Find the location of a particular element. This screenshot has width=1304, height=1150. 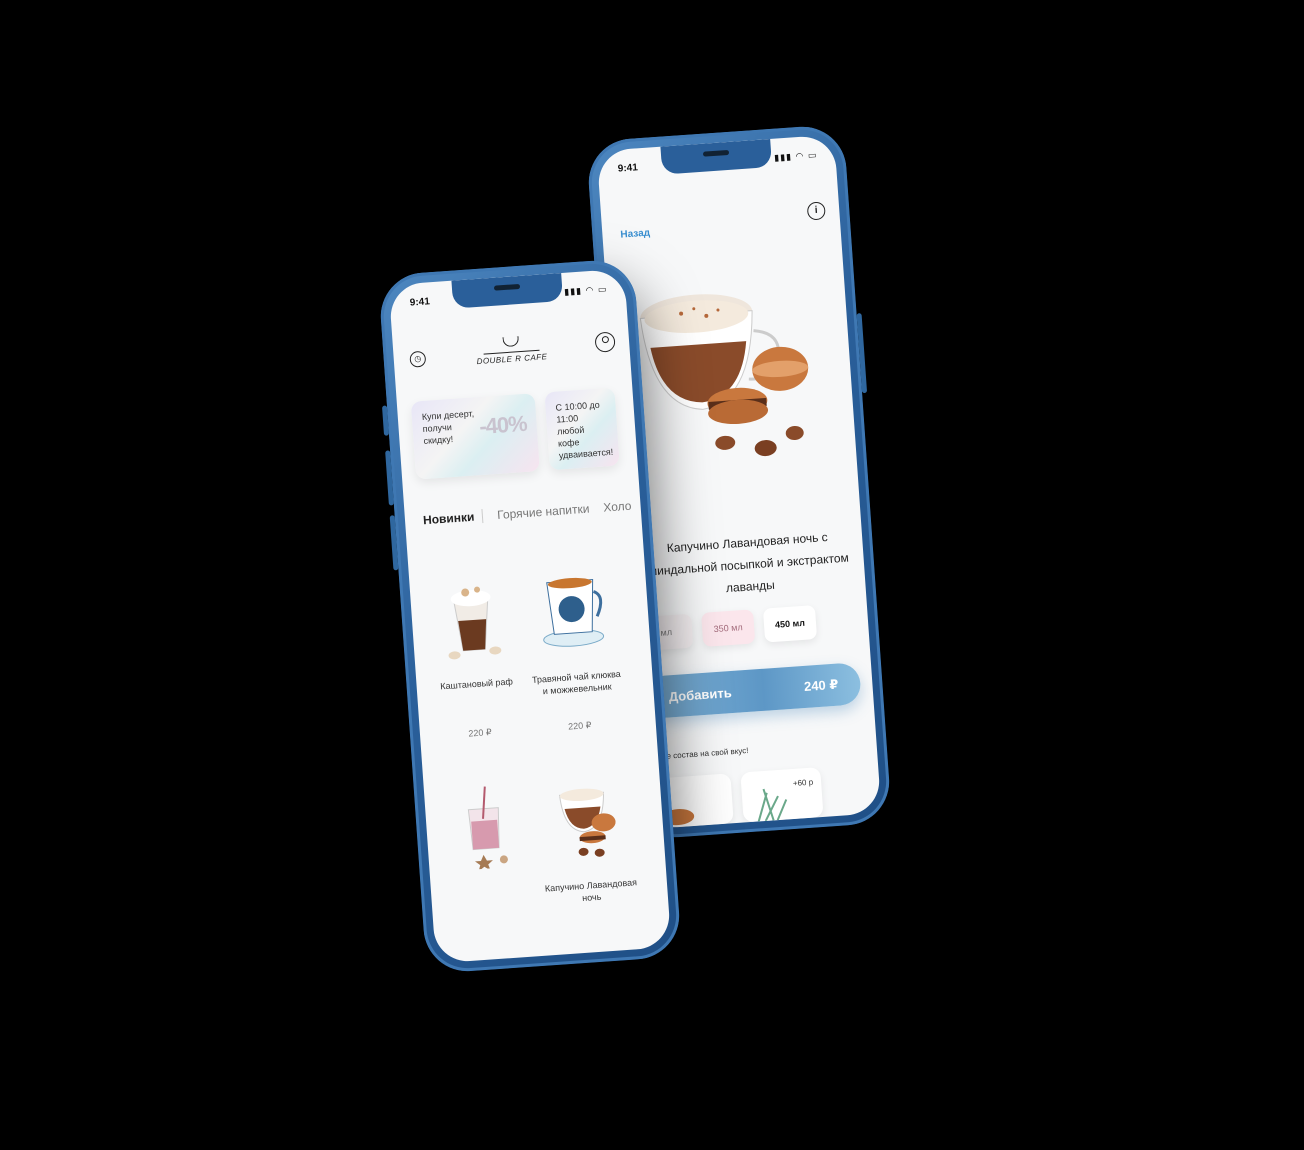

product-card: Каштановый раф 220 ₽ is located at coordinates (475, 654).